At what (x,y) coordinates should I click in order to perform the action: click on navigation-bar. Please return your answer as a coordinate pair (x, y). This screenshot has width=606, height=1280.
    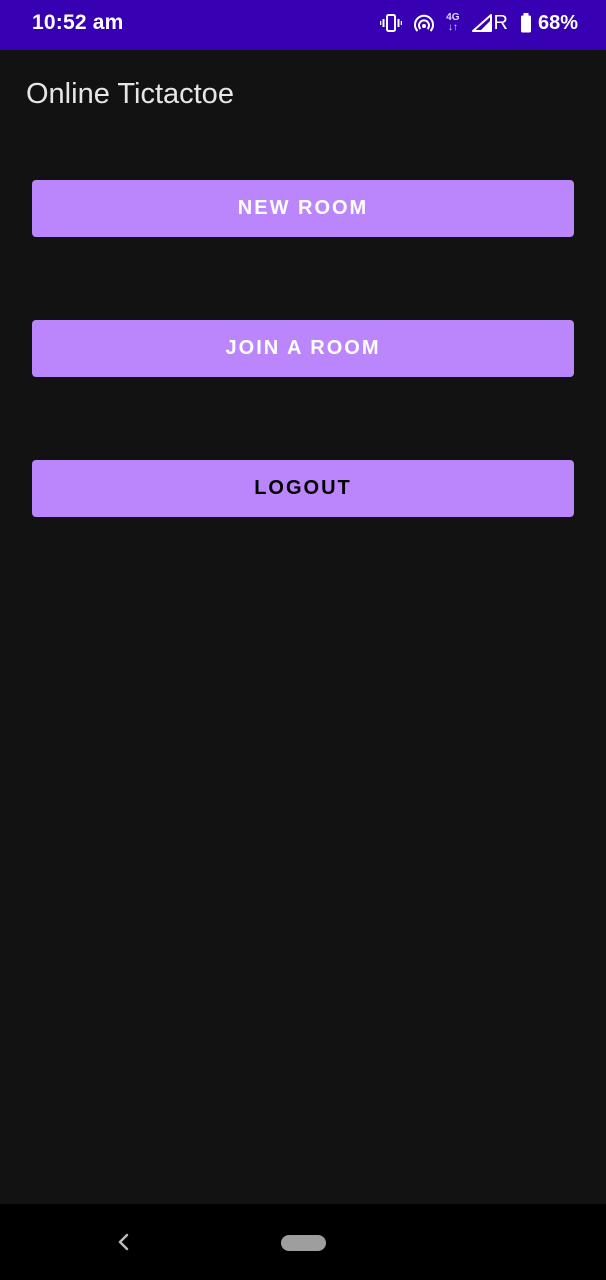
    Looking at the image, I should click on (303, 1242).